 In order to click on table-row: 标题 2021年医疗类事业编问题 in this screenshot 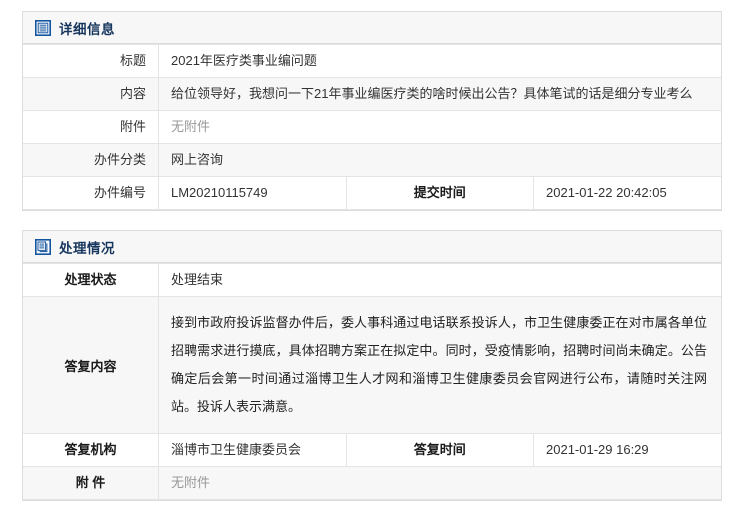, I will do `click(372, 61)`.